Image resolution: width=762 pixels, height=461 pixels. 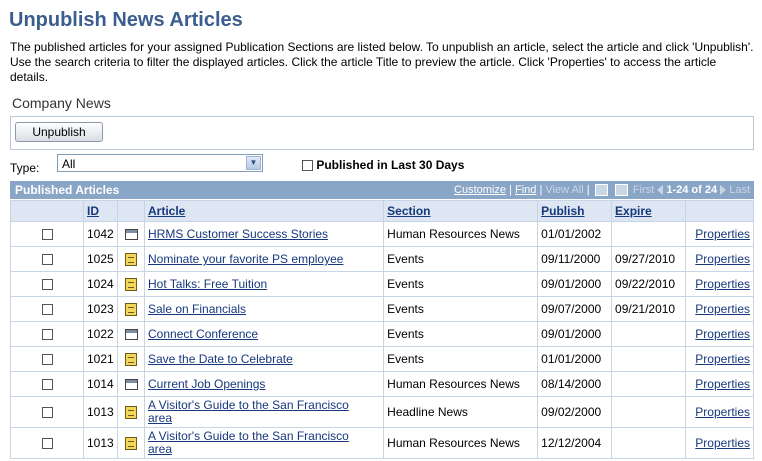 I want to click on id-sort-link: ID, so click(x=93, y=211).